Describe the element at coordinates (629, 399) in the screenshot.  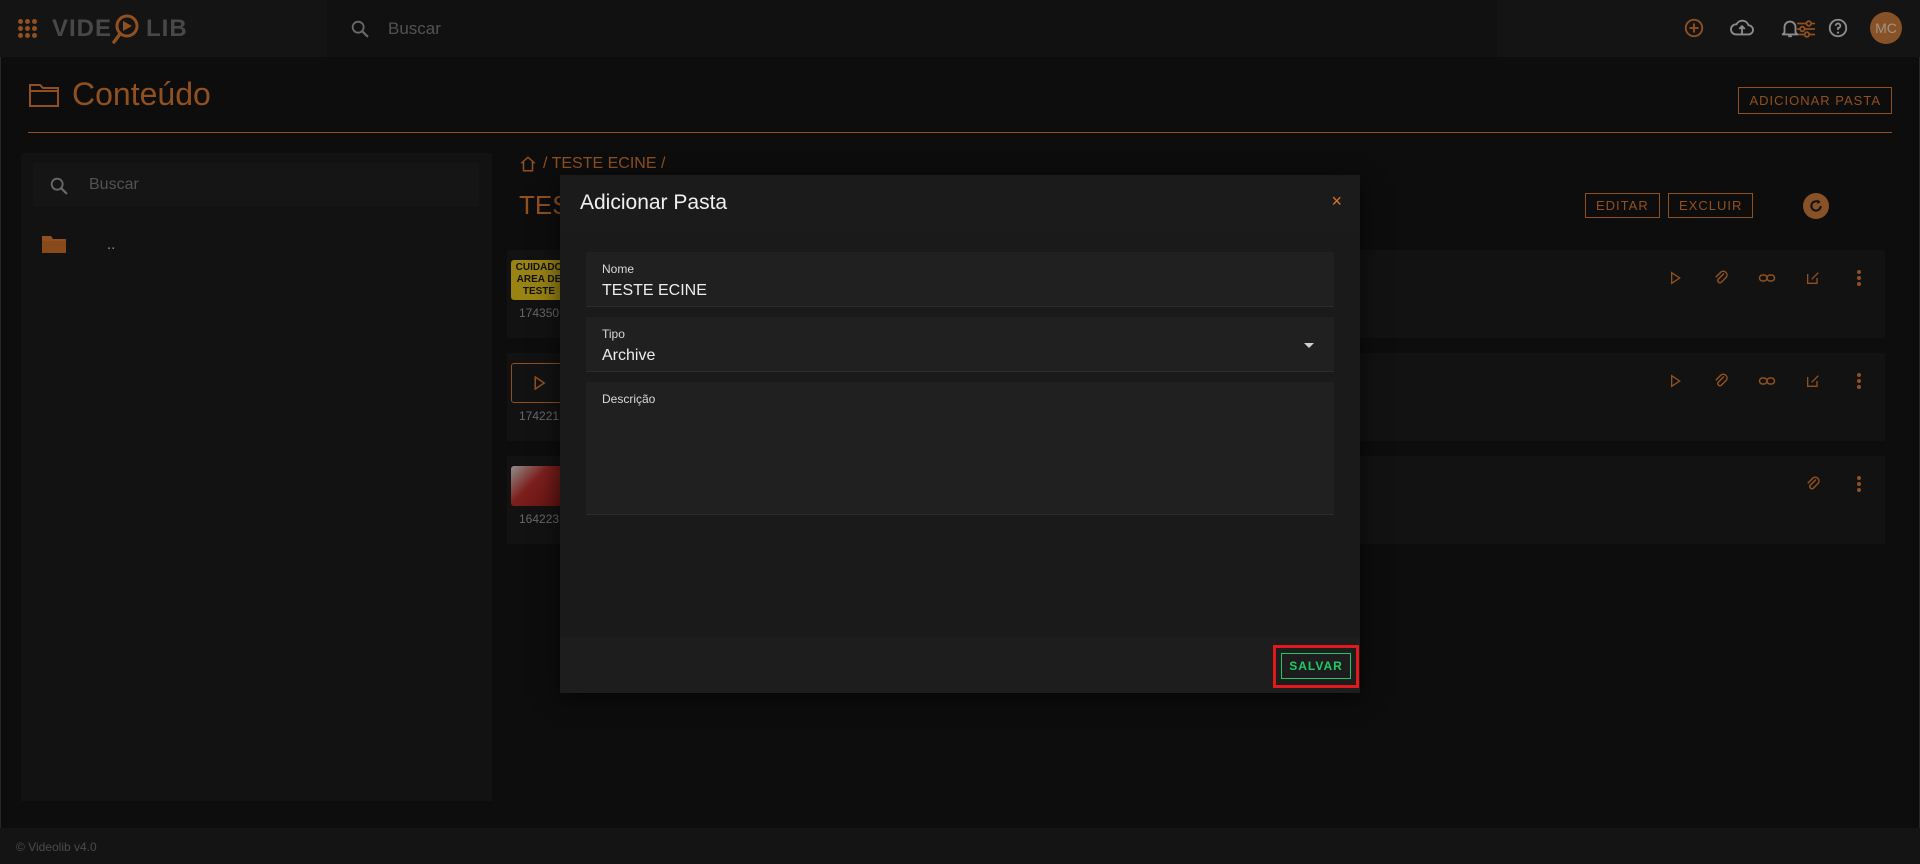
I see `description-field-label: Descrição` at that location.